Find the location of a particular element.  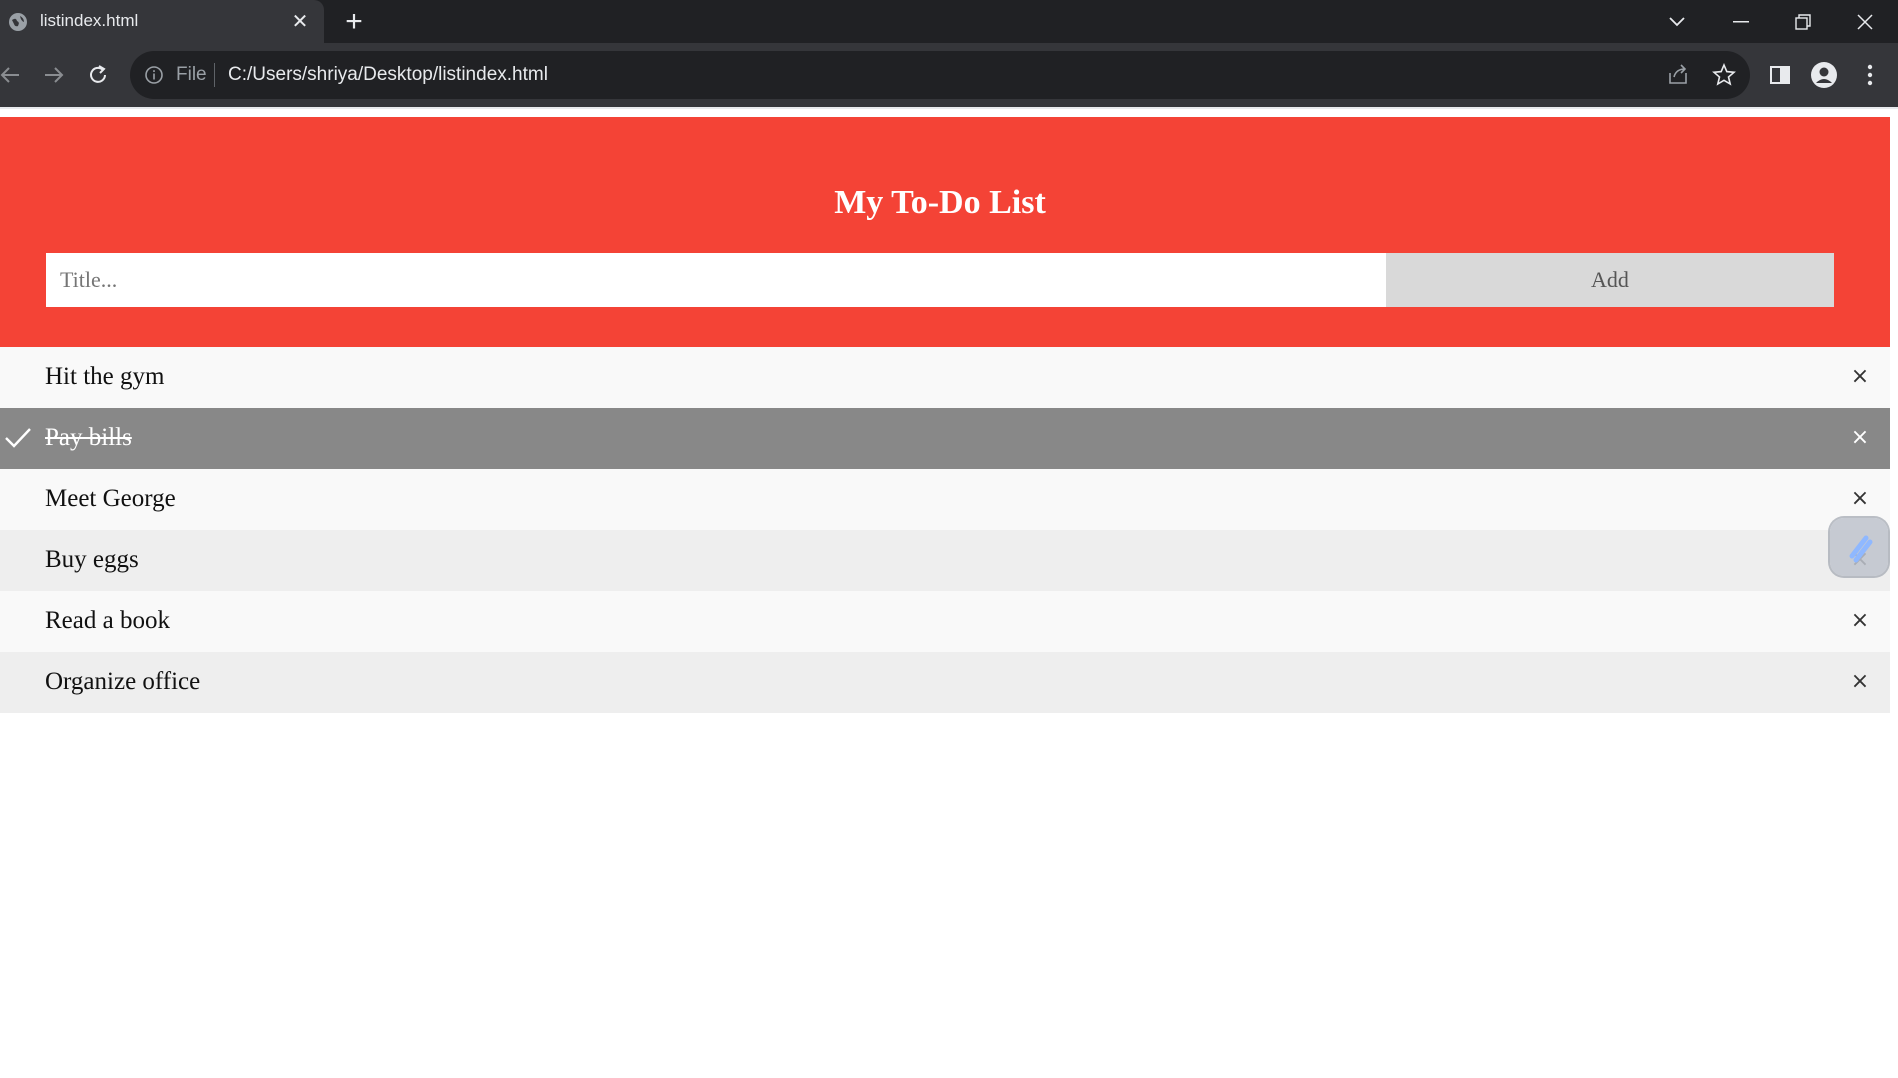

todo-item: Buy eggs× is located at coordinates (945, 560).